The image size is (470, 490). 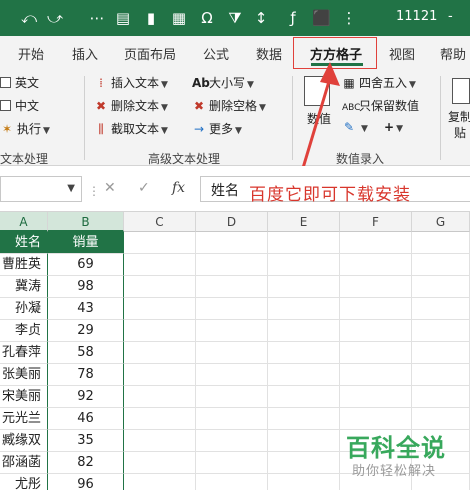 I want to click on cell-name: 曹胜英, so click(x=24, y=265).